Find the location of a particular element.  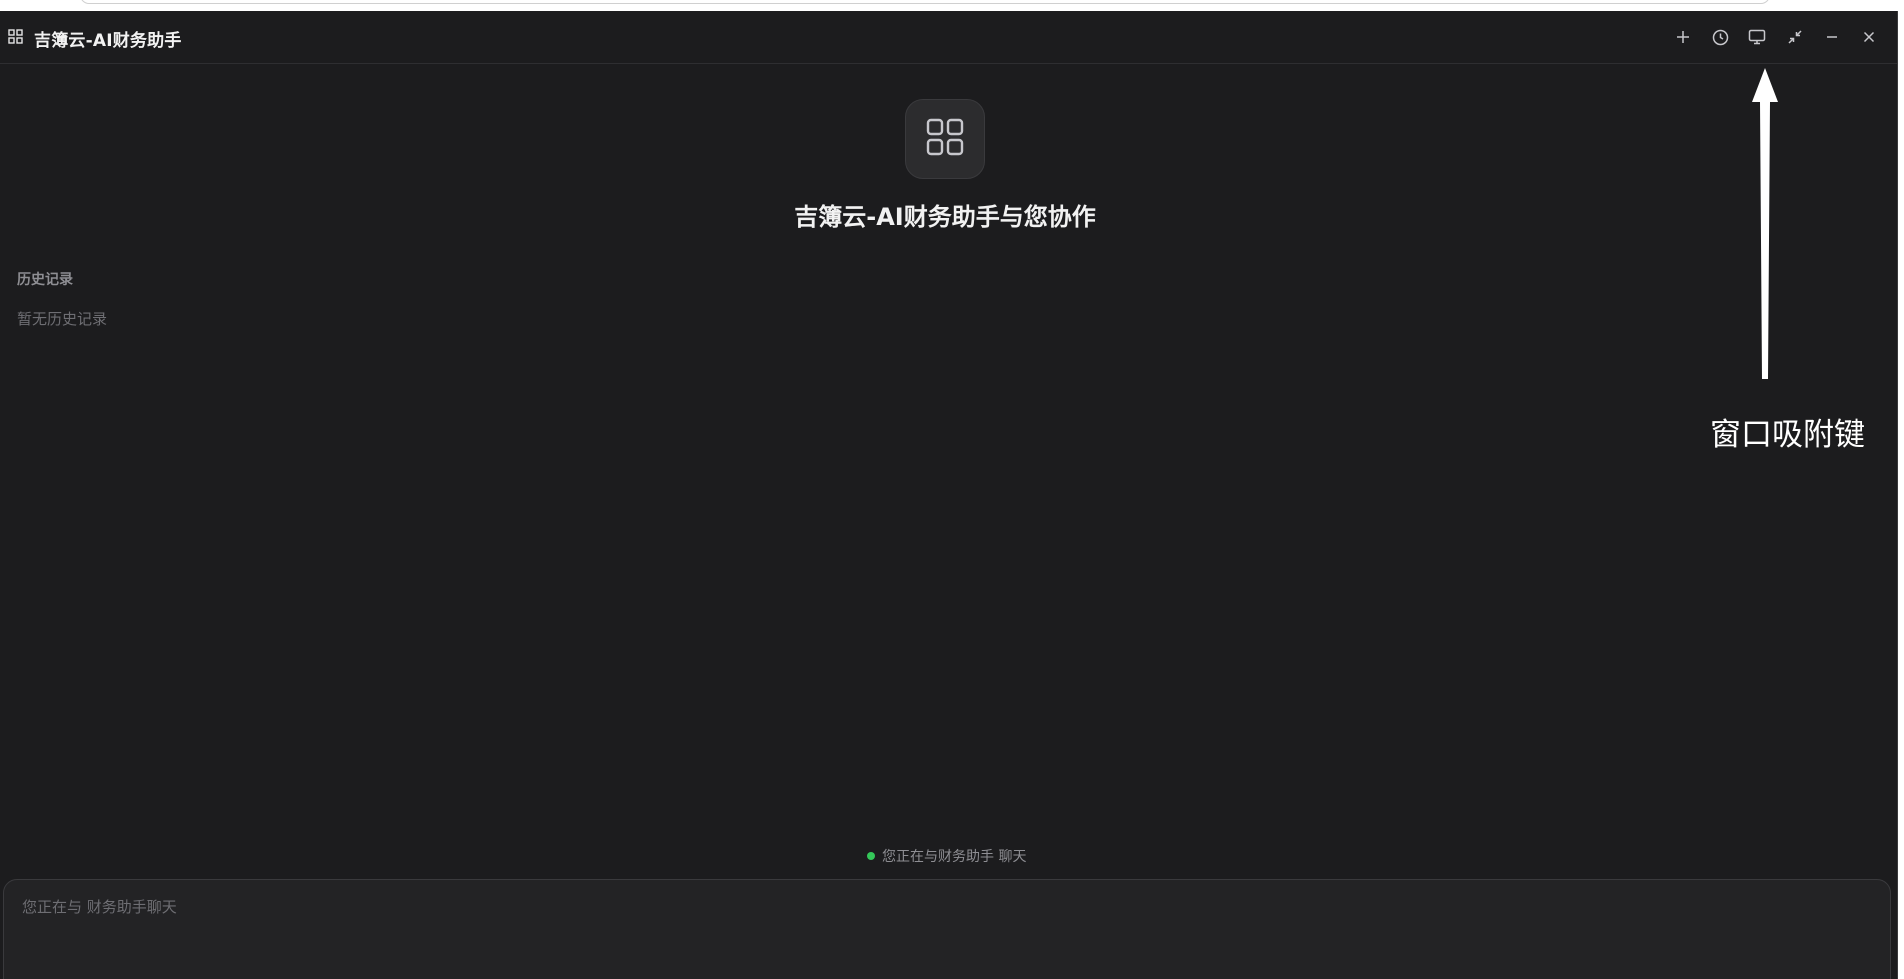

history-button is located at coordinates (1720, 37).